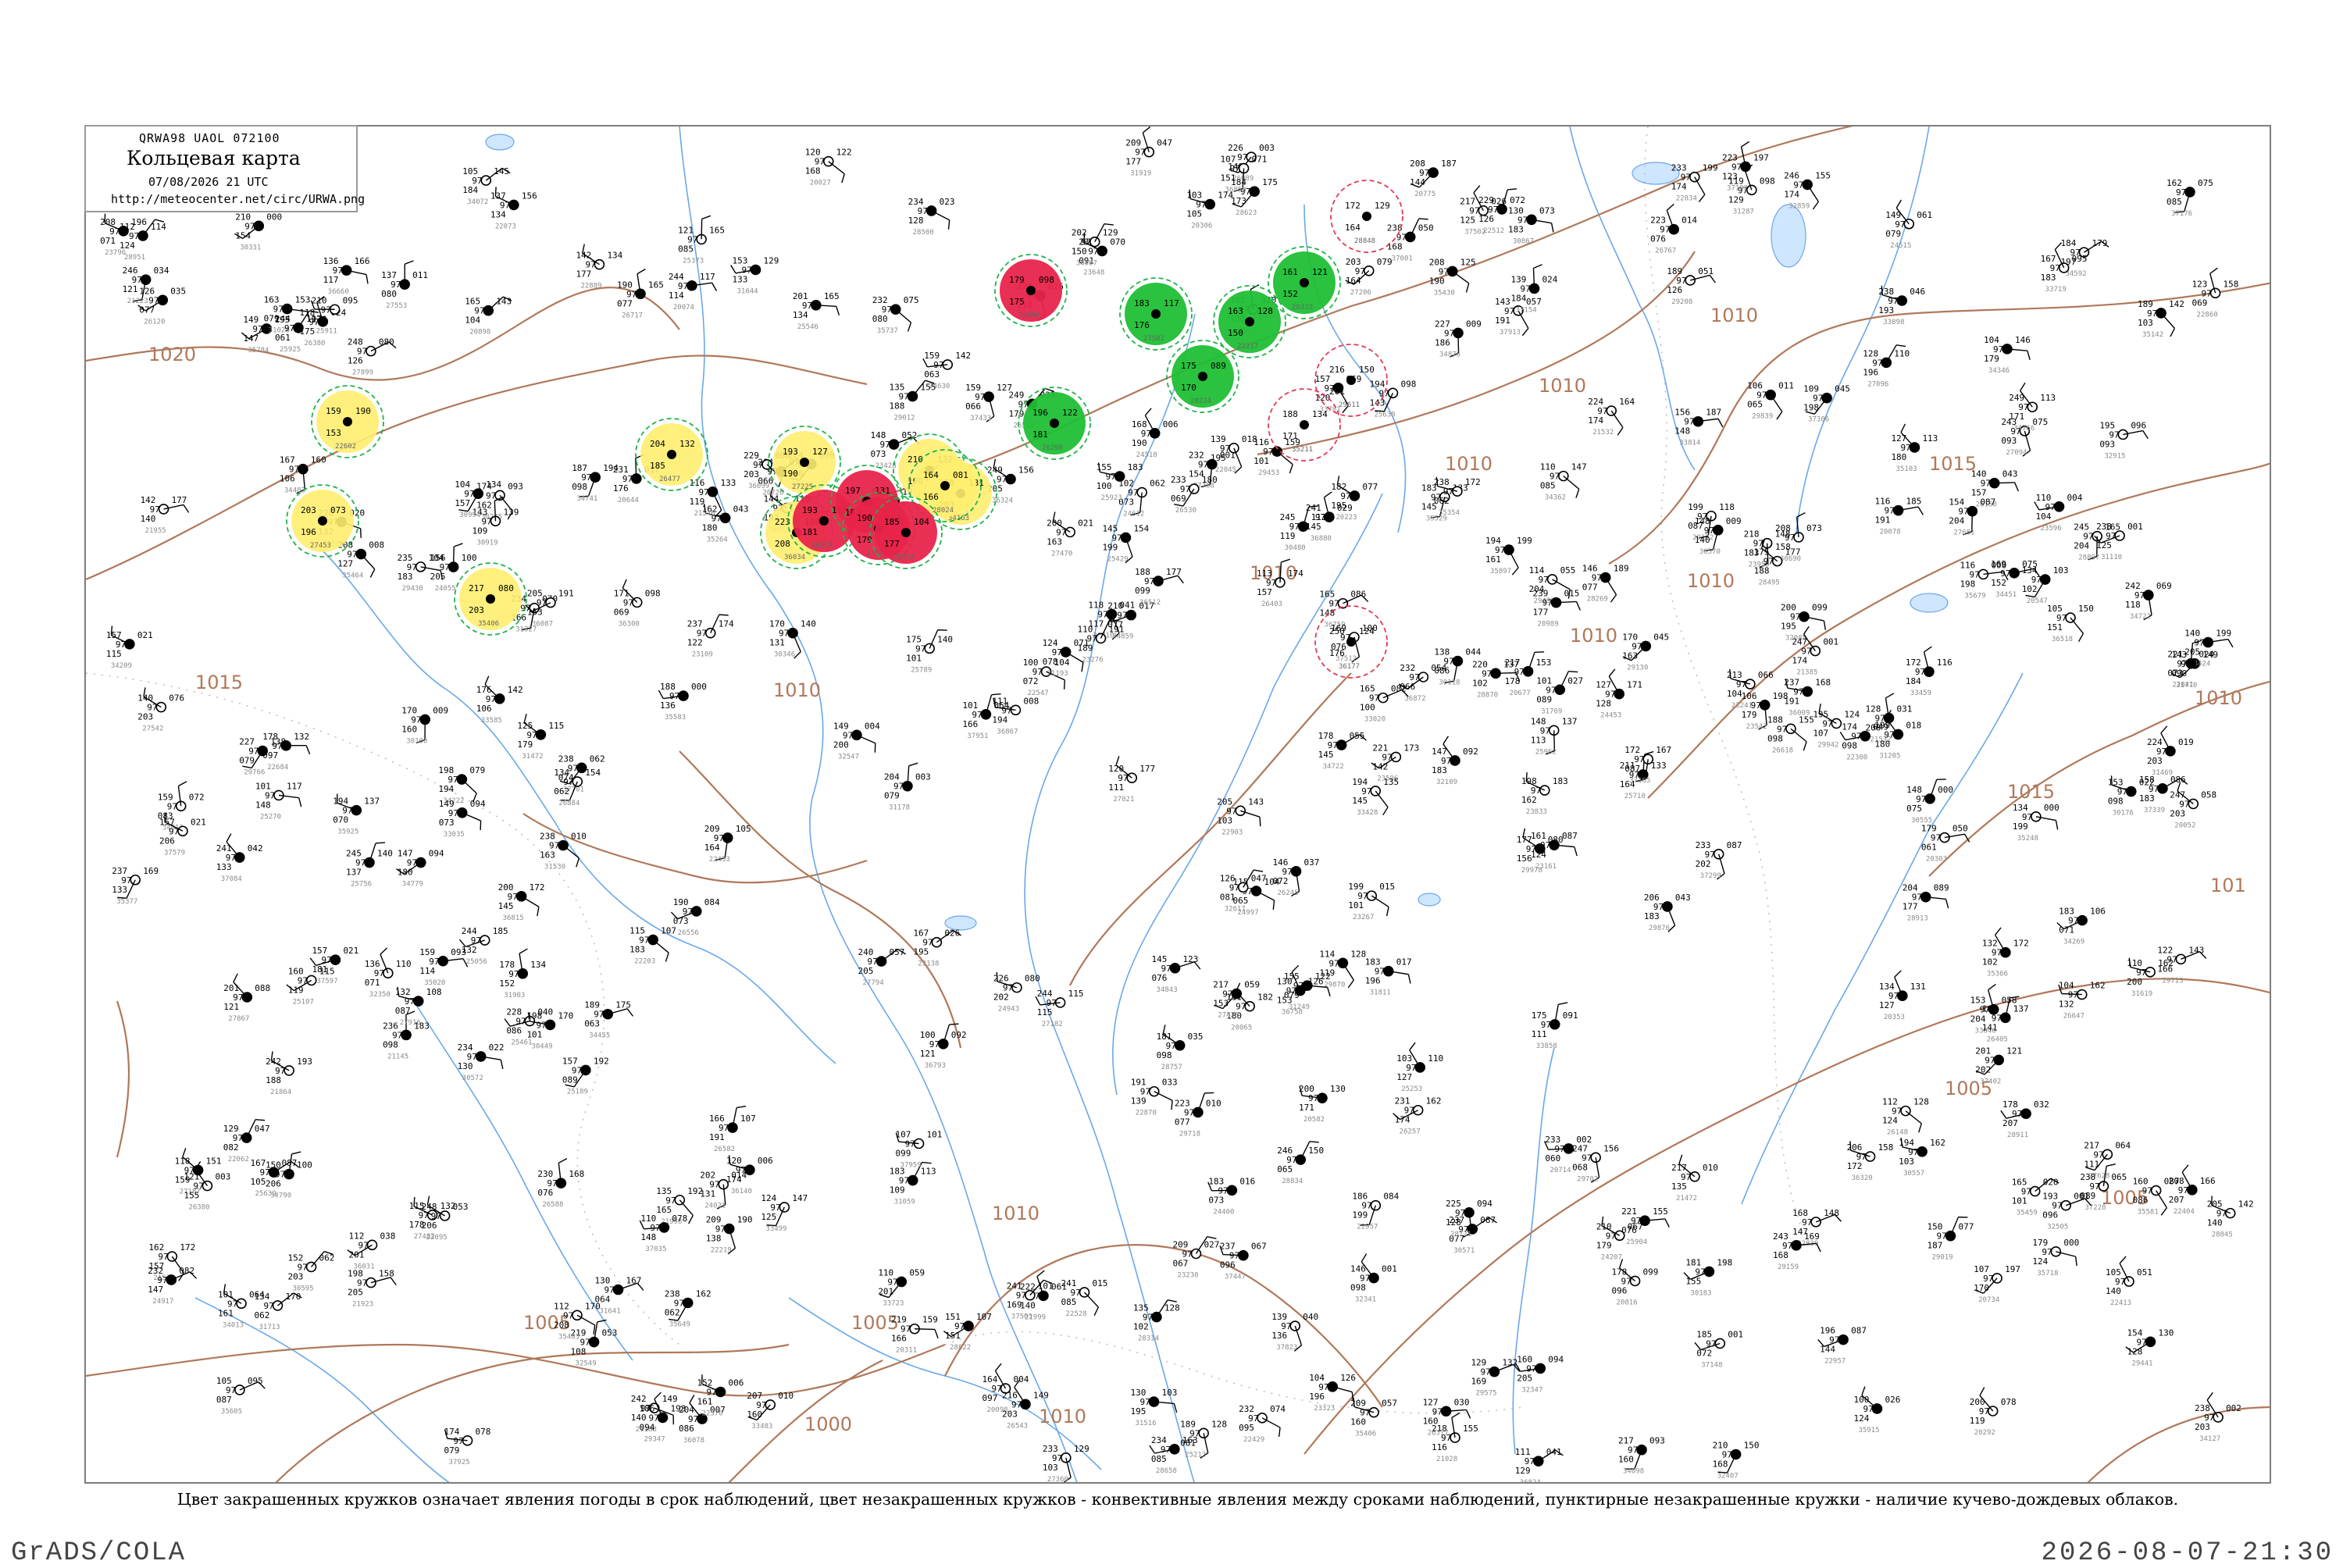 The image size is (2343, 1568). Describe the element at coordinates (540, 737) in the screenshot. I see `station-model: 1251151799731472` at that location.